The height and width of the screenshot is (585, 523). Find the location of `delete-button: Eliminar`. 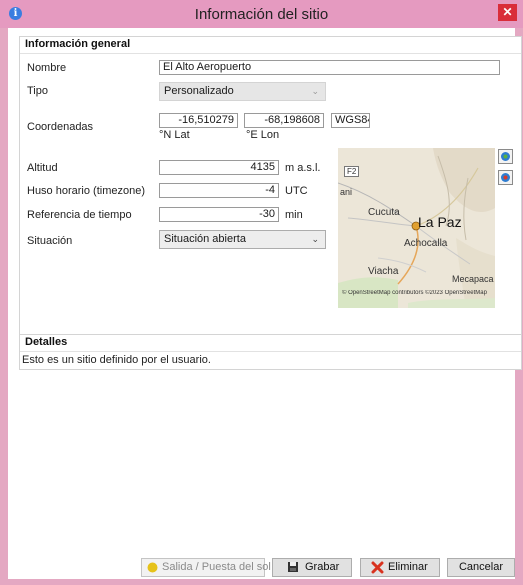

delete-button: Eliminar is located at coordinates (400, 567).